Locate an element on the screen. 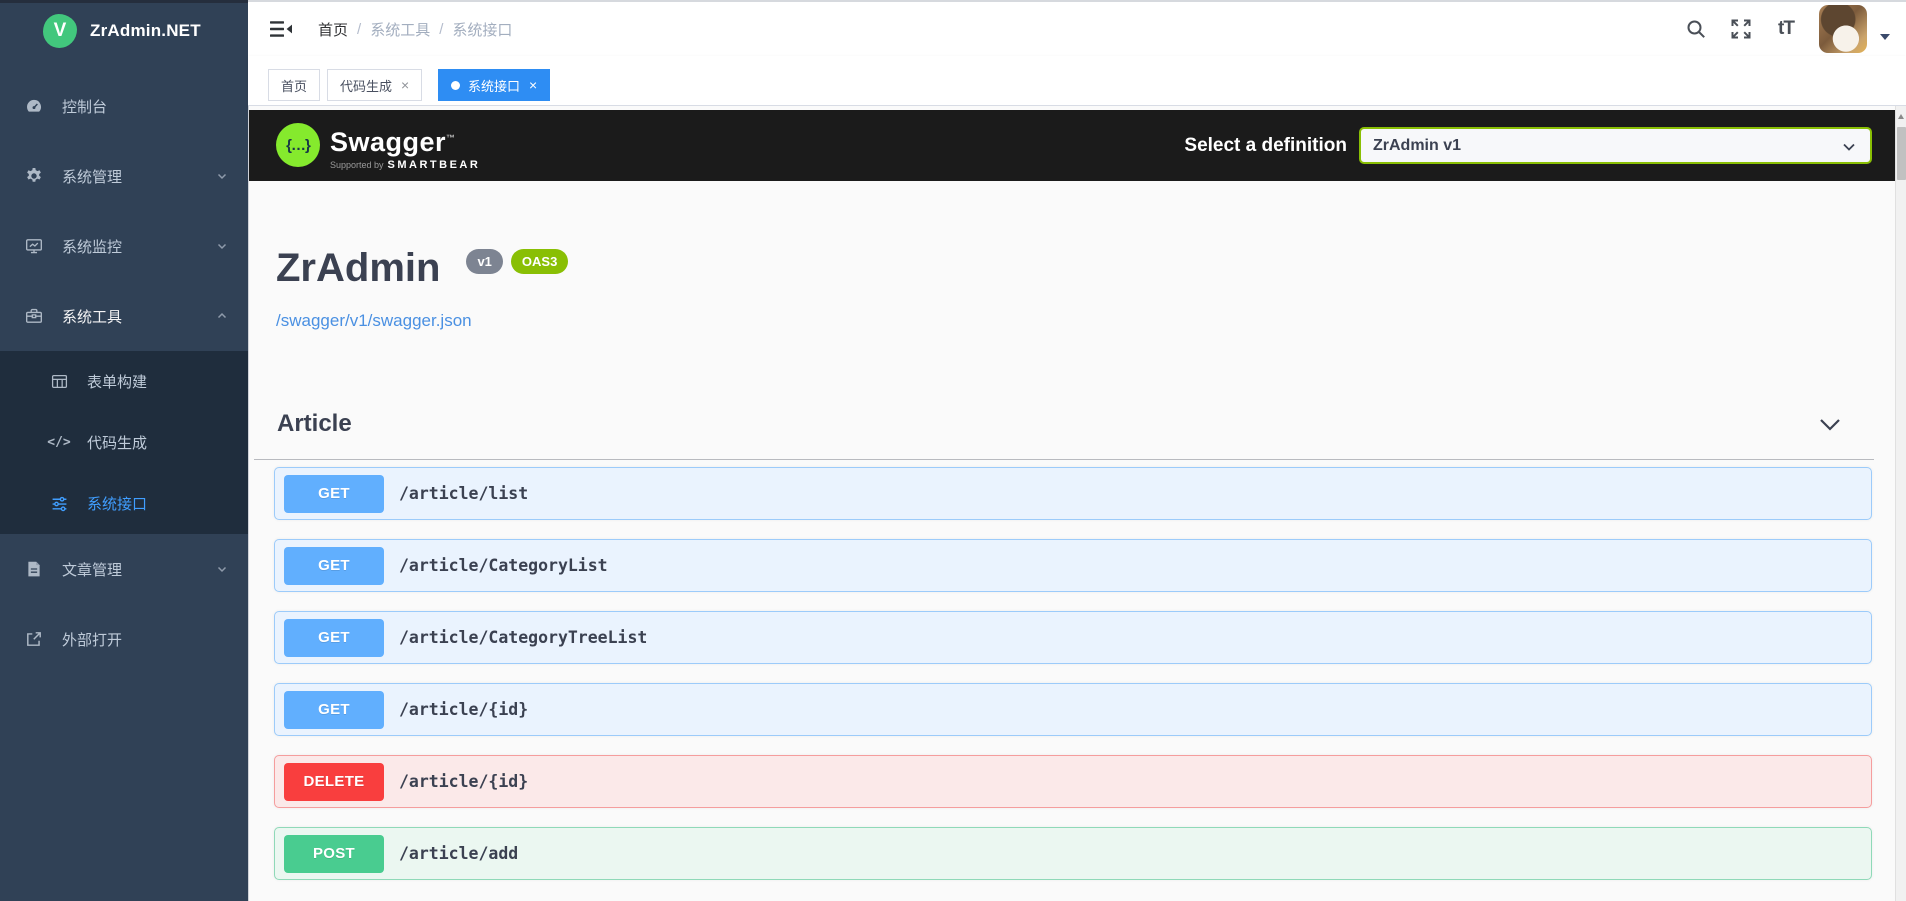 The width and height of the screenshot is (1906, 901). app-title: ZrAdmin.NET is located at coordinates (145, 30).